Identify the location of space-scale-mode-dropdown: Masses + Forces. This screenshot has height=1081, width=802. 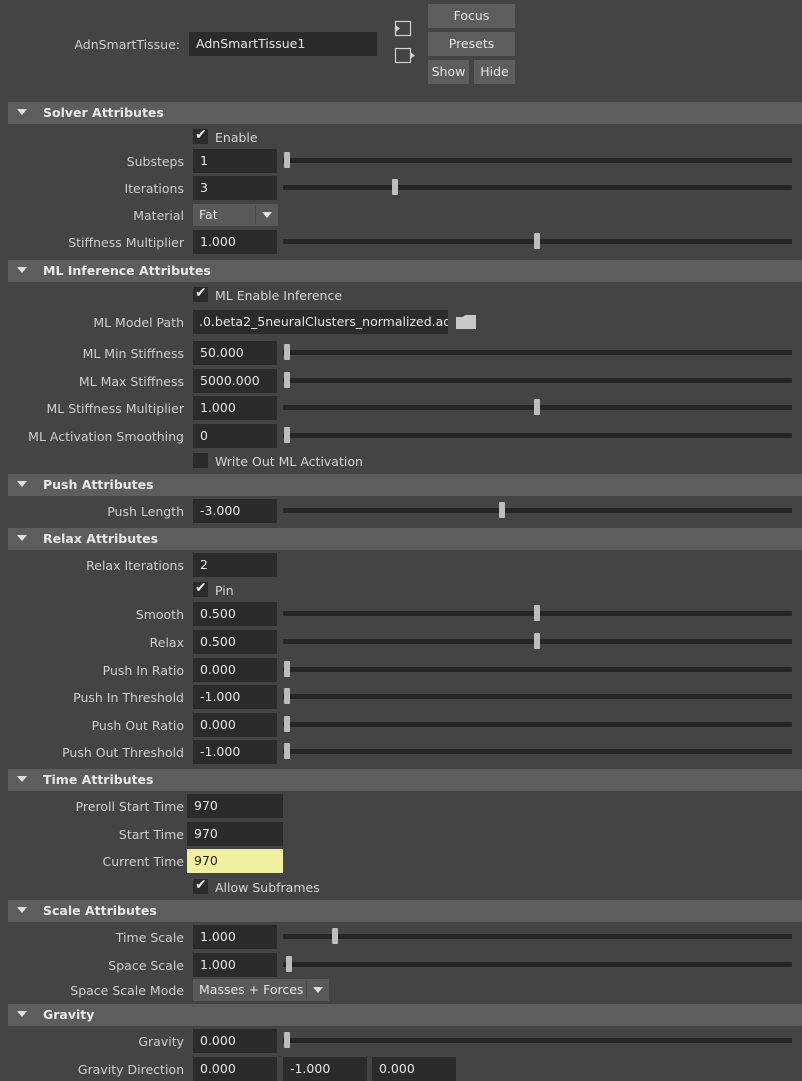
(261, 990).